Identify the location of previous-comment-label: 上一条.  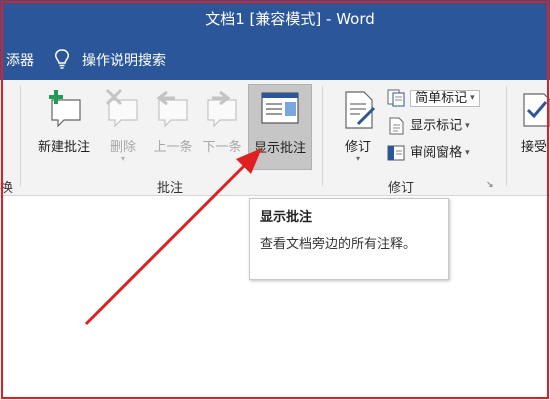
(173, 147).